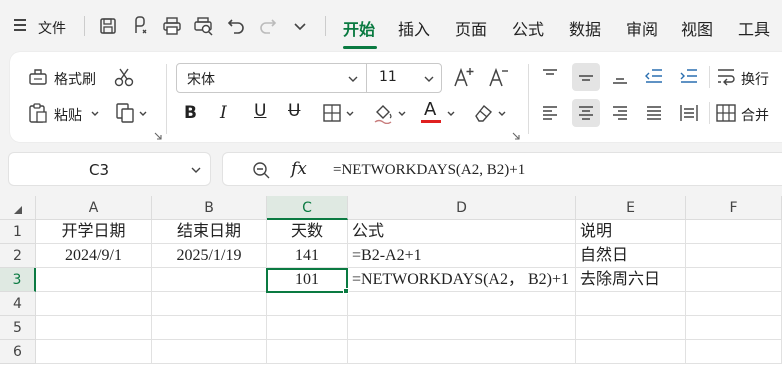 This screenshot has height=370, width=782. Describe the element at coordinates (346, 291) in the screenshot. I see `fill-handle` at that location.